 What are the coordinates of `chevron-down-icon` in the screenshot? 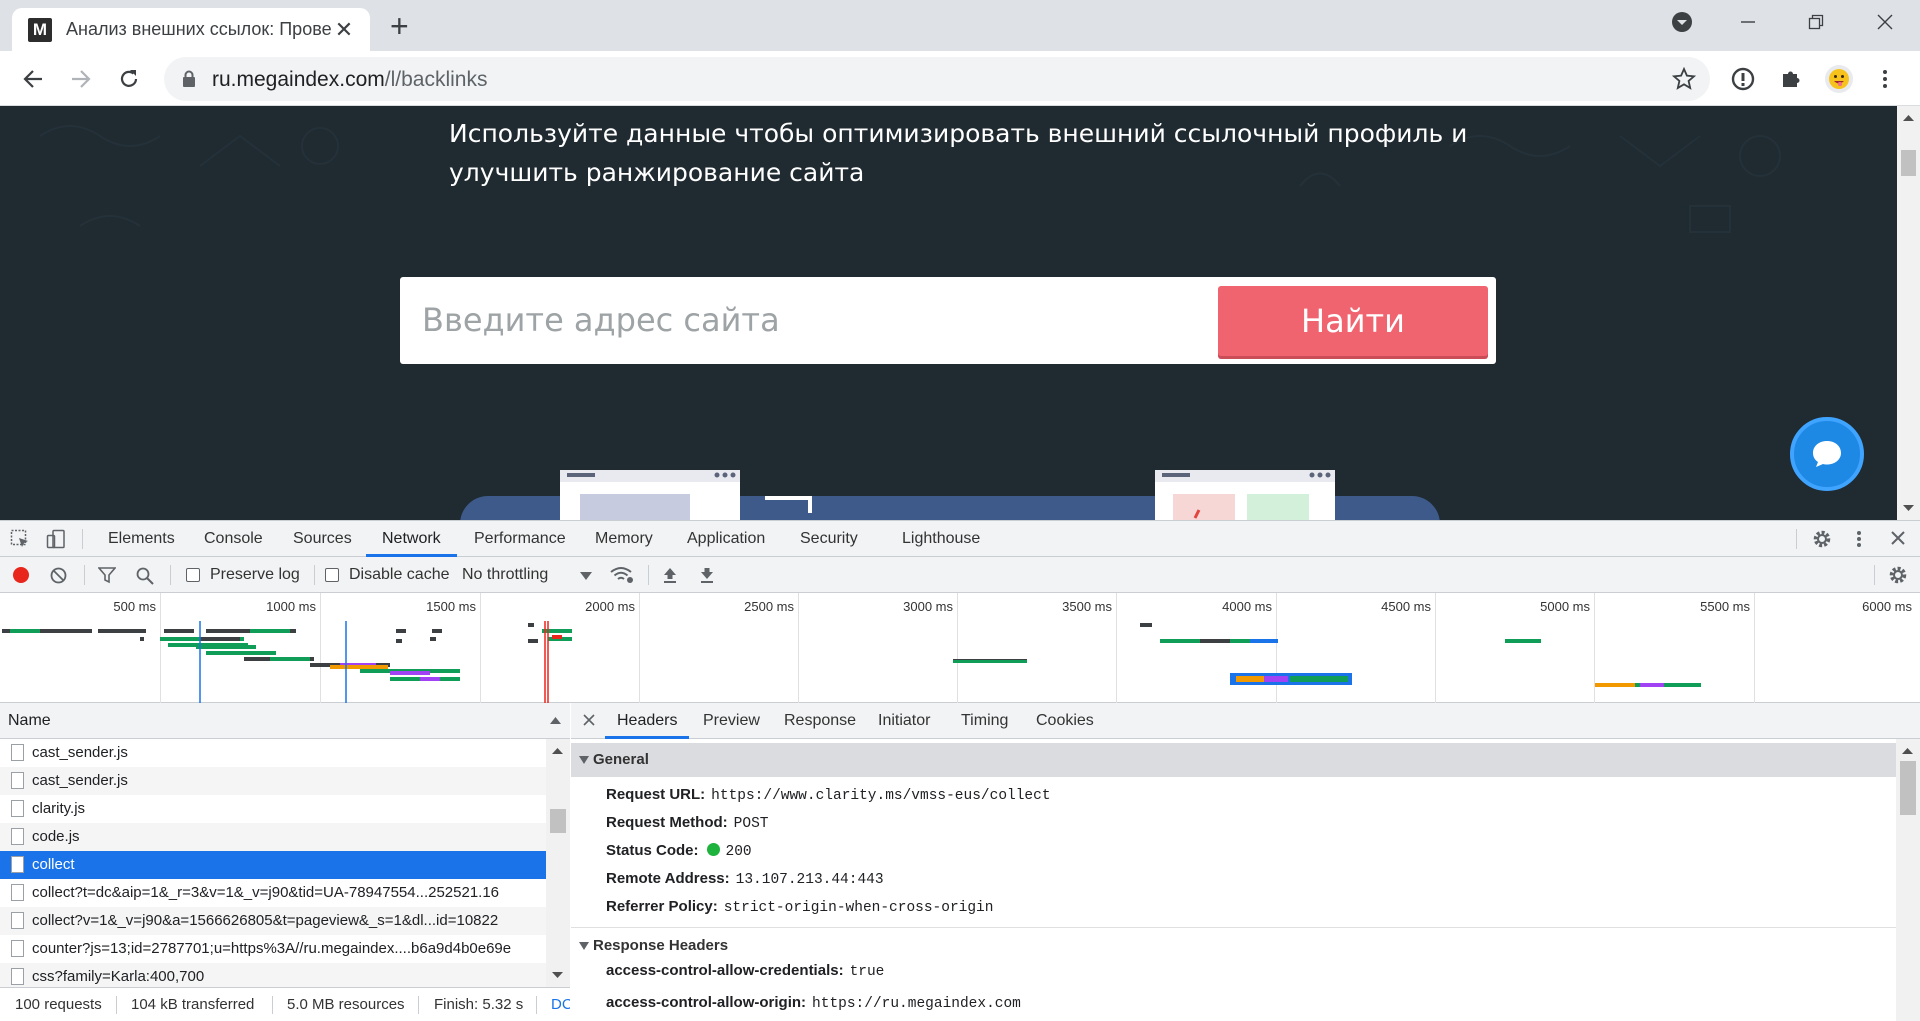 It's located at (586, 576).